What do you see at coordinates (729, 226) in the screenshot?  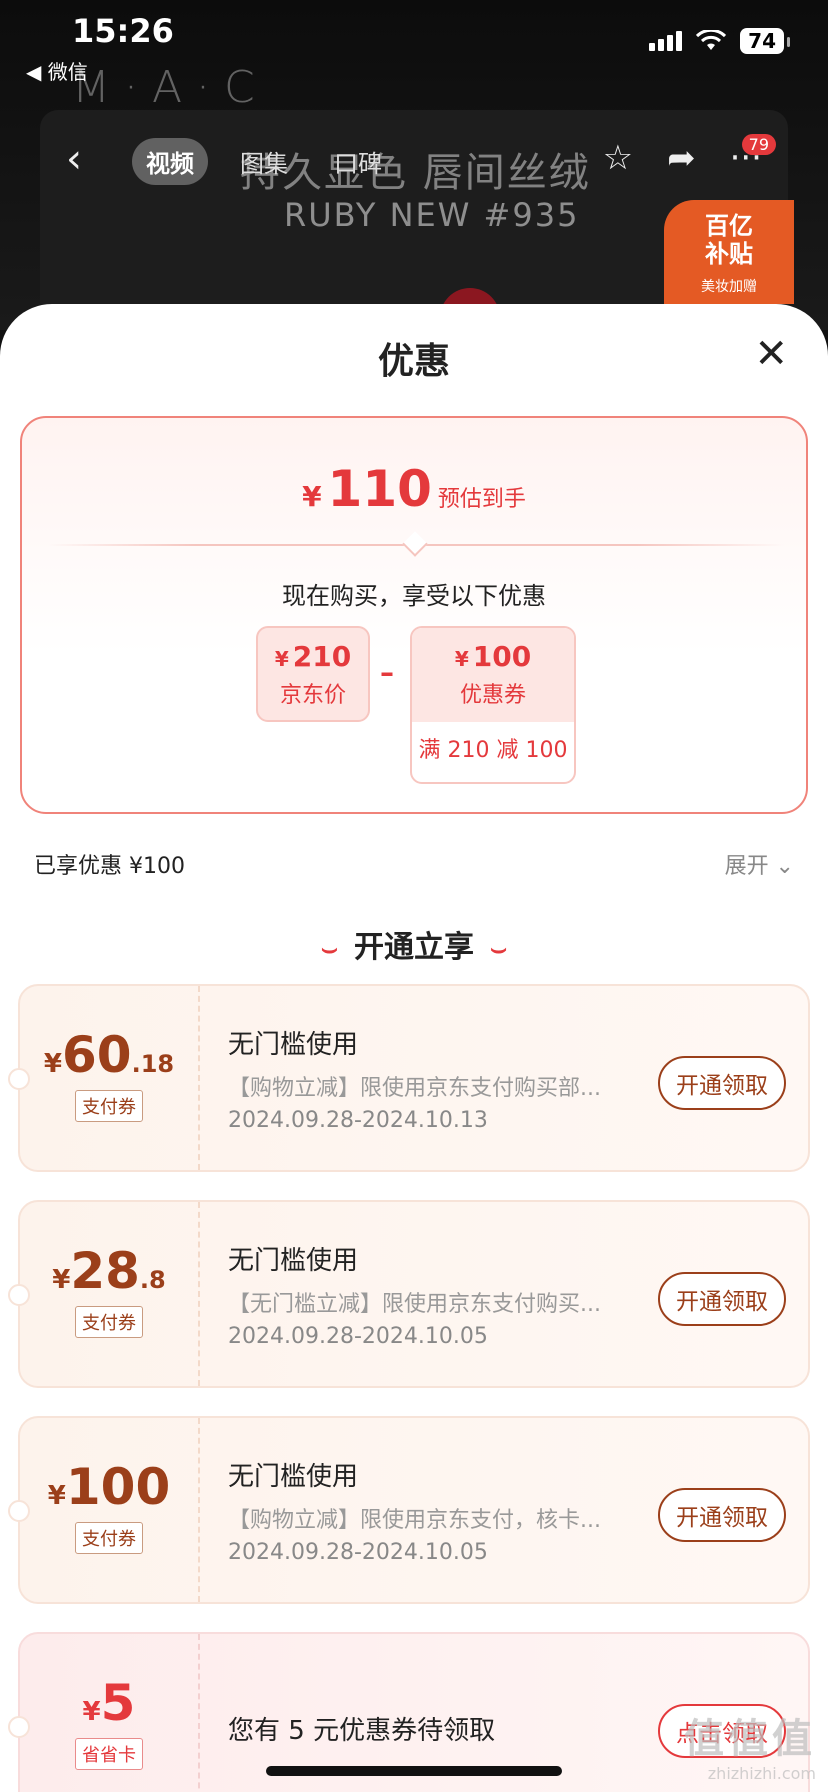 I see `subsidy-line1: 百亿` at bounding box center [729, 226].